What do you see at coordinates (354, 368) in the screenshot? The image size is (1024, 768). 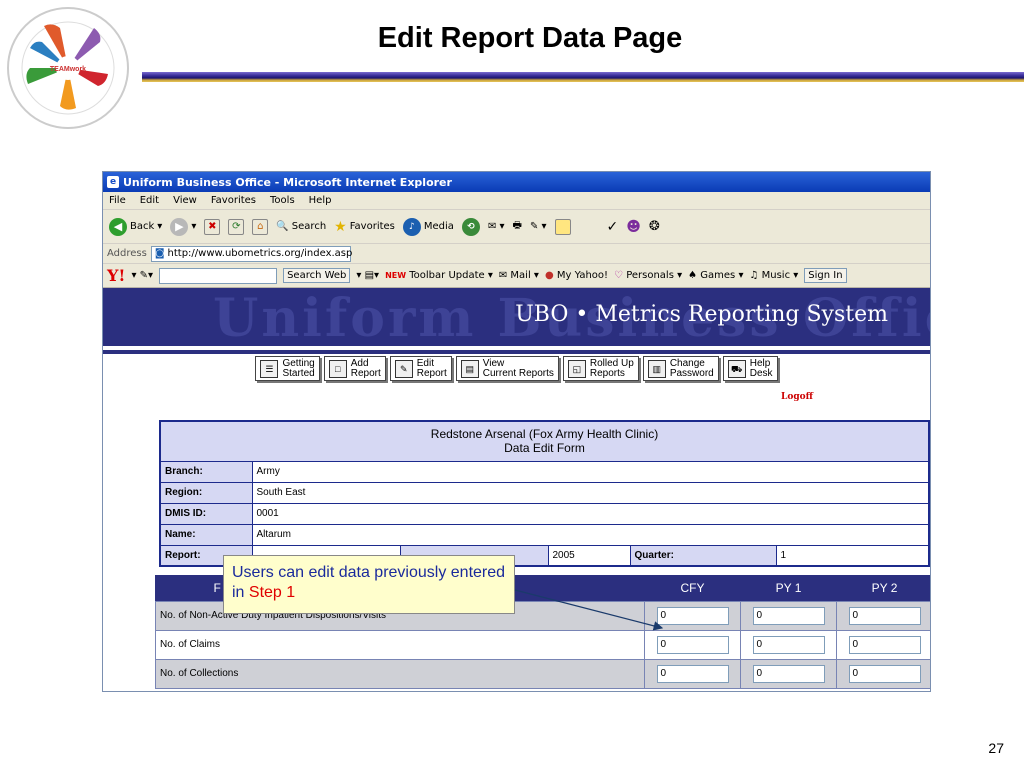 I see `nav-add-report: □ Add Report` at bounding box center [354, 368].